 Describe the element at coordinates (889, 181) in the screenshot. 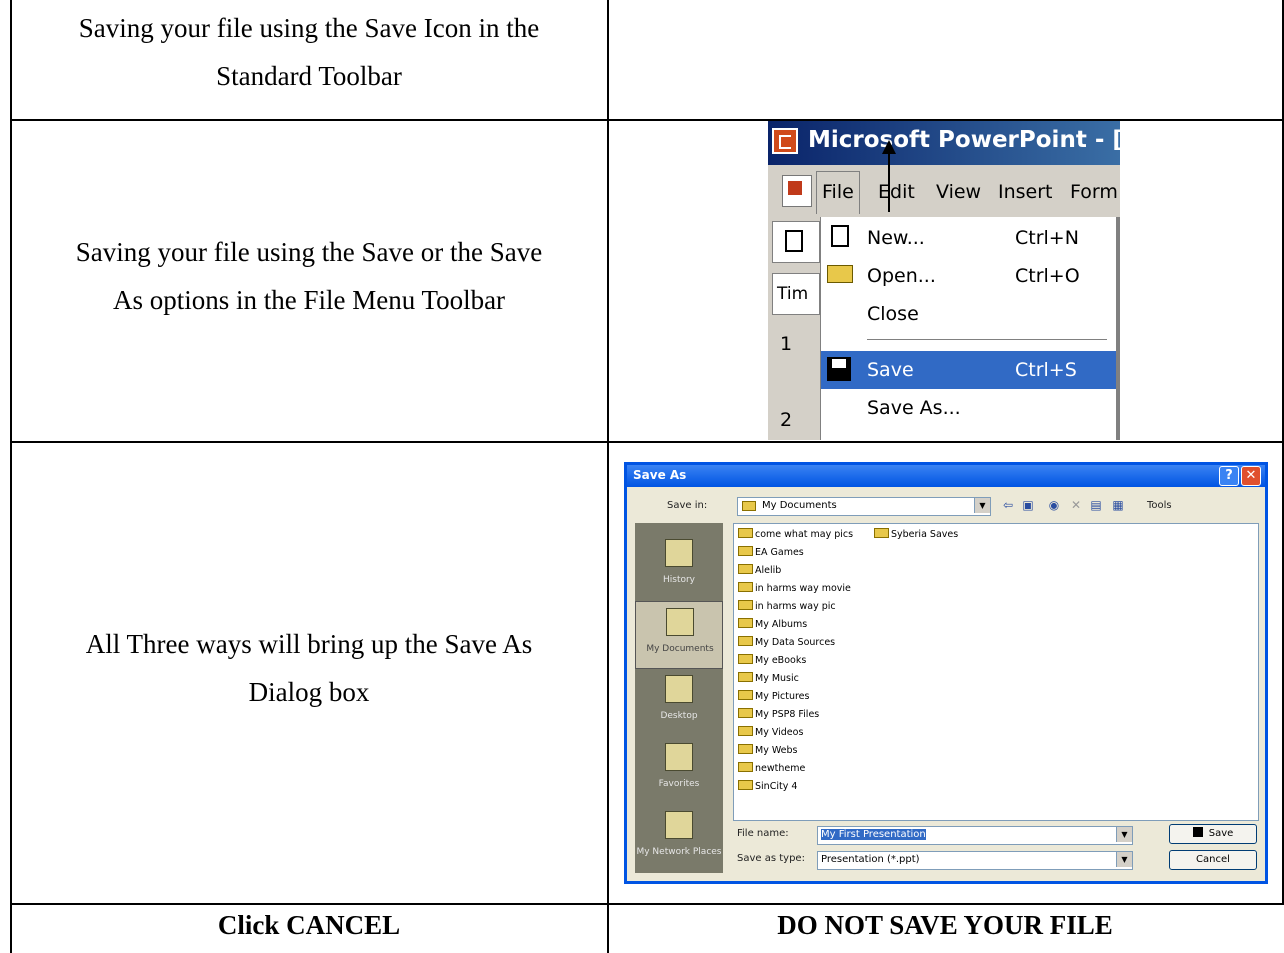

I see `pointer-arrow-line` at that location.